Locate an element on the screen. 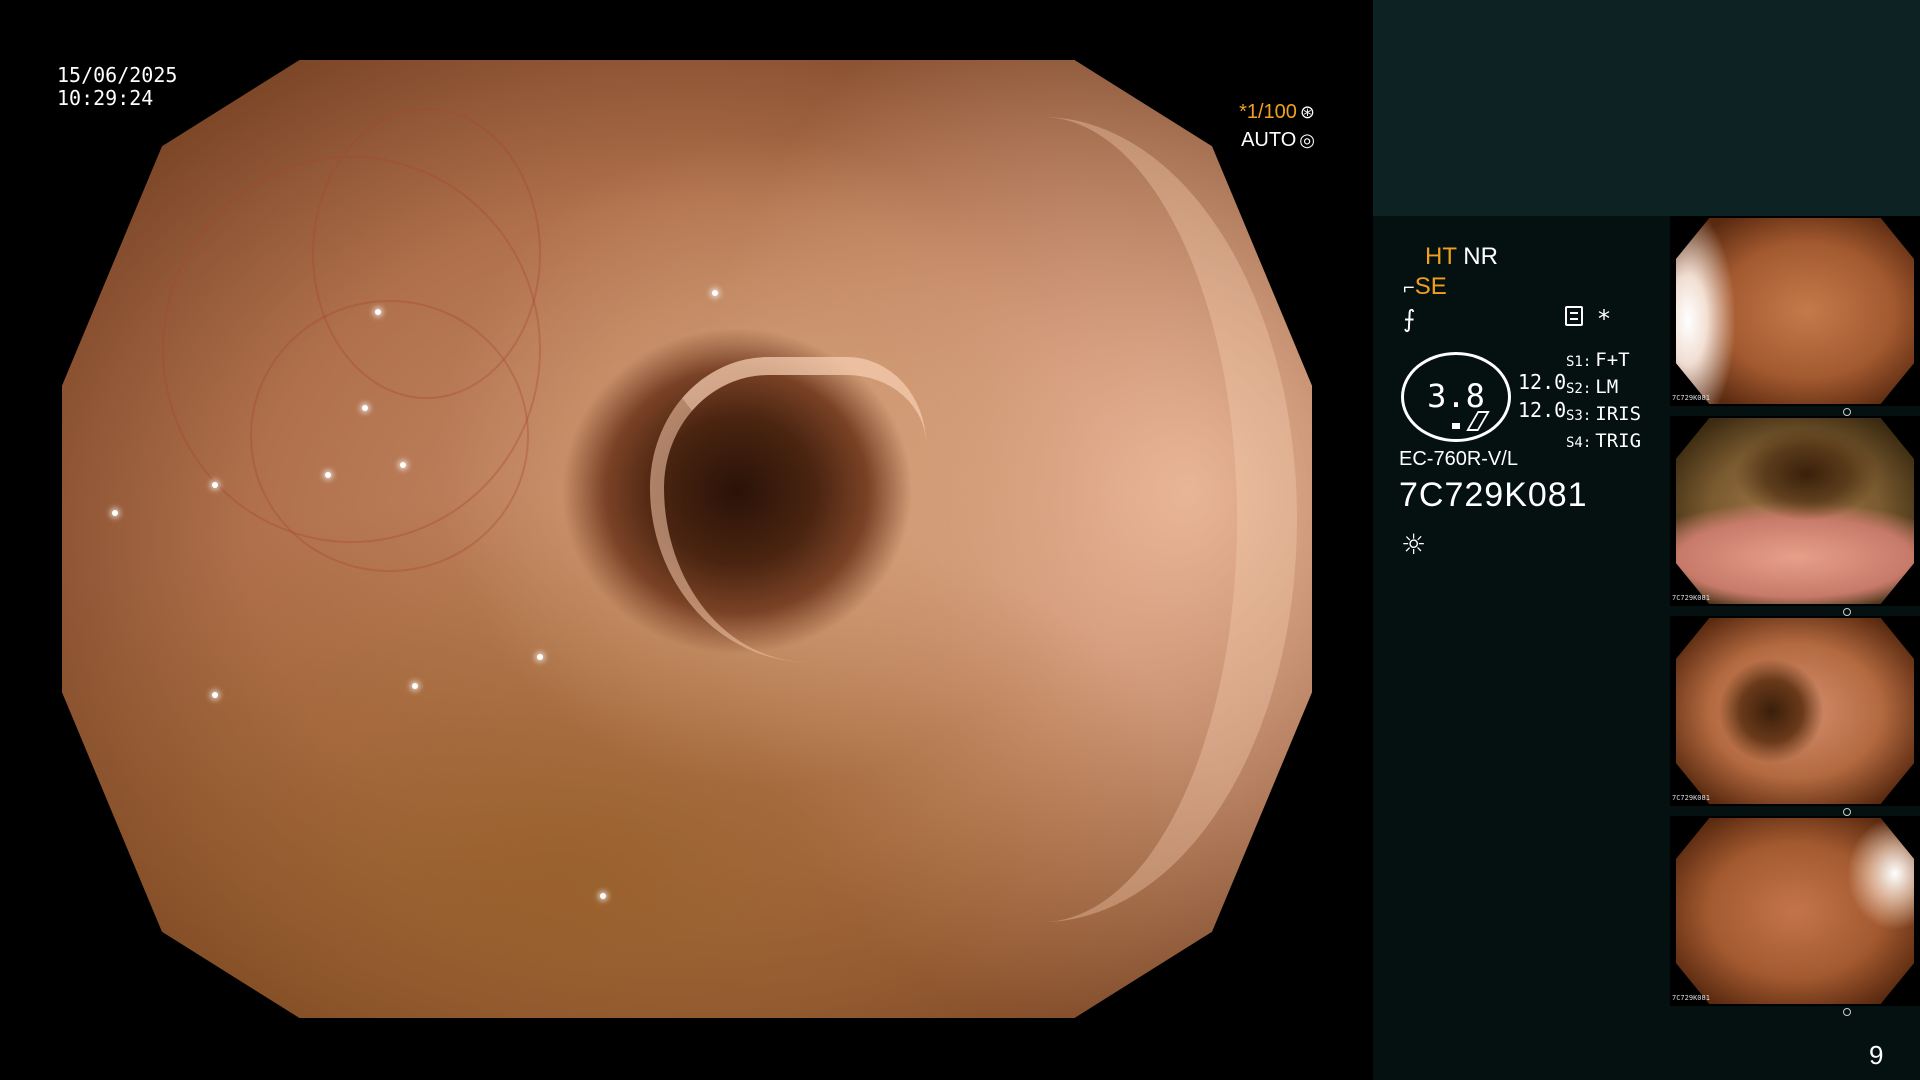  list-icon is located at coordinates (1574, 316).